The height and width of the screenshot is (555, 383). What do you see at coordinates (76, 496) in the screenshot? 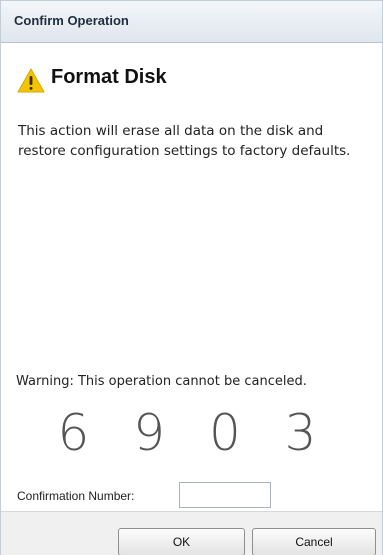
I see `confirmation-number-label: Confirmation Number:` at bounding box center [76, 496].